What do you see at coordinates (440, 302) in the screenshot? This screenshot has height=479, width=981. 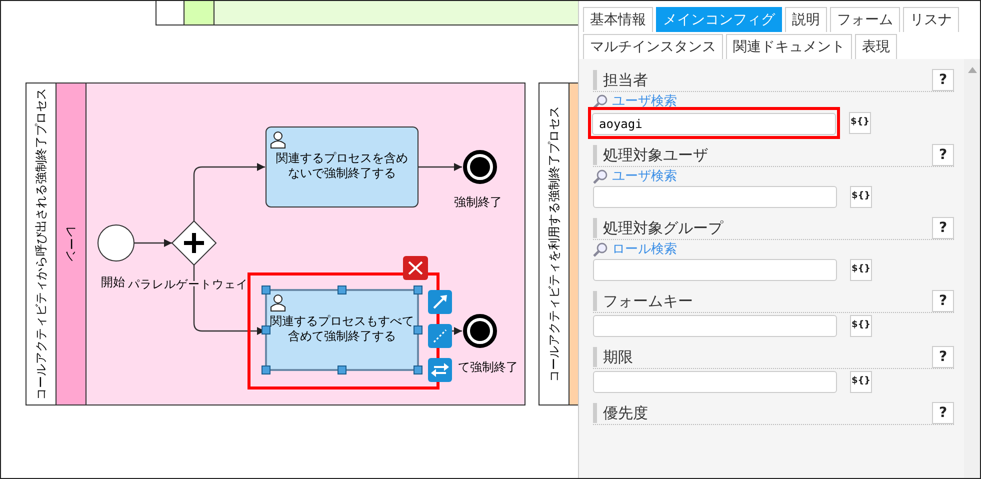 I see `arrow-tool-button` at bounding box center [440, 302].